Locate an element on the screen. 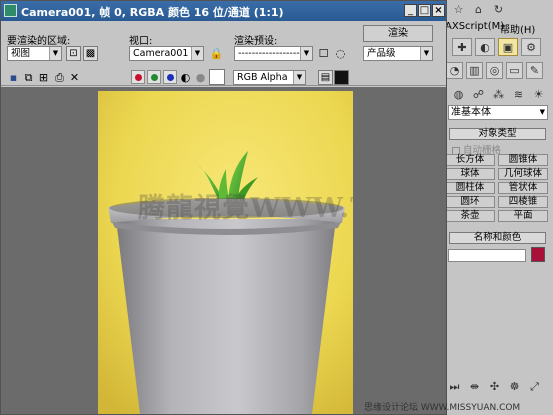  clear-icon: ✕ is located at coordinates (74, 77).